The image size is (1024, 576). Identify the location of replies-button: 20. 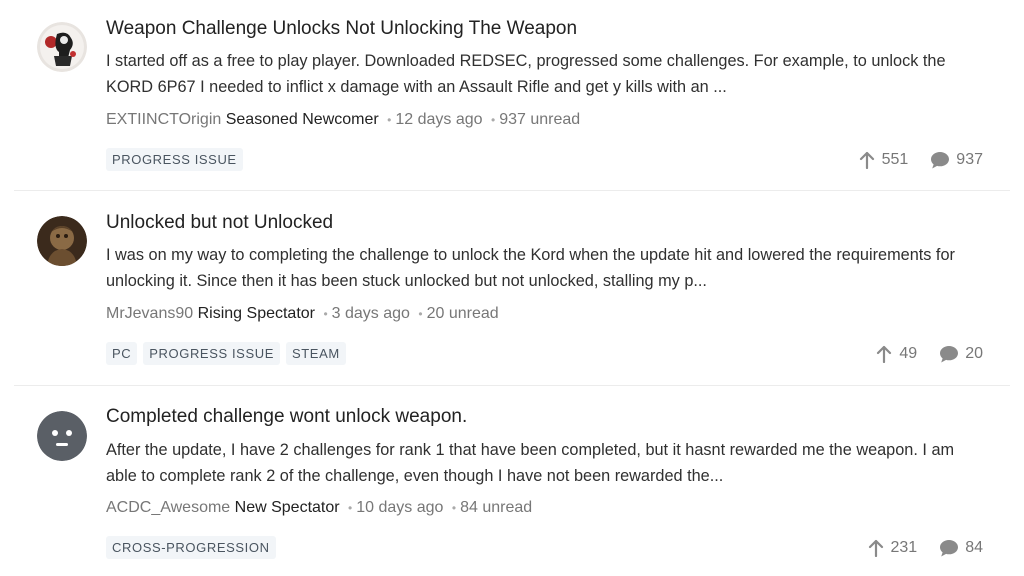
(961, 354).